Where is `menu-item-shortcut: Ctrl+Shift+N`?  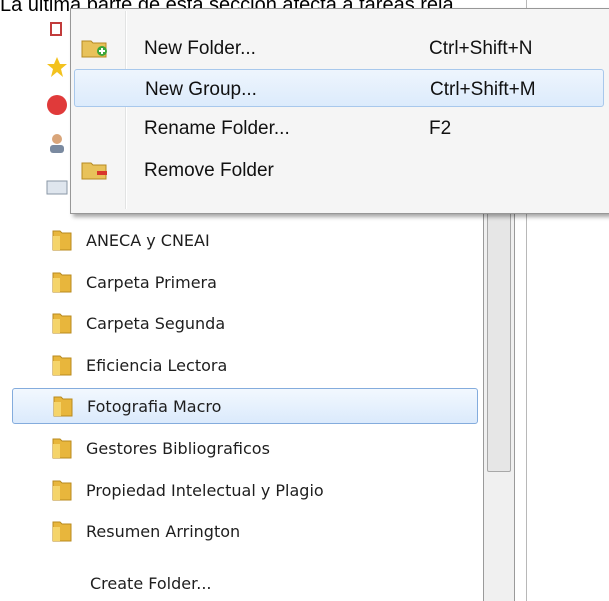 menu-item-shortcut: Ctrl+Shift+N is located at coordinates (481, 48).